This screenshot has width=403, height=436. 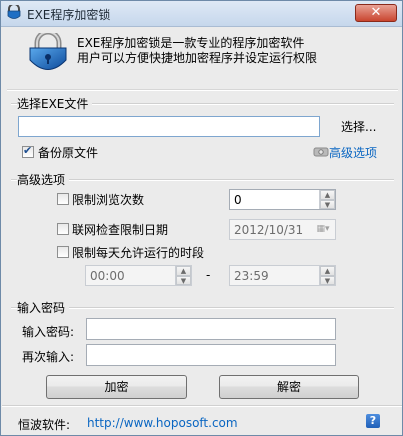 What do you see at coordinates (48, 51) in the screenshot?
I see `lock-shield-icon` at bounding box center [48, 51].